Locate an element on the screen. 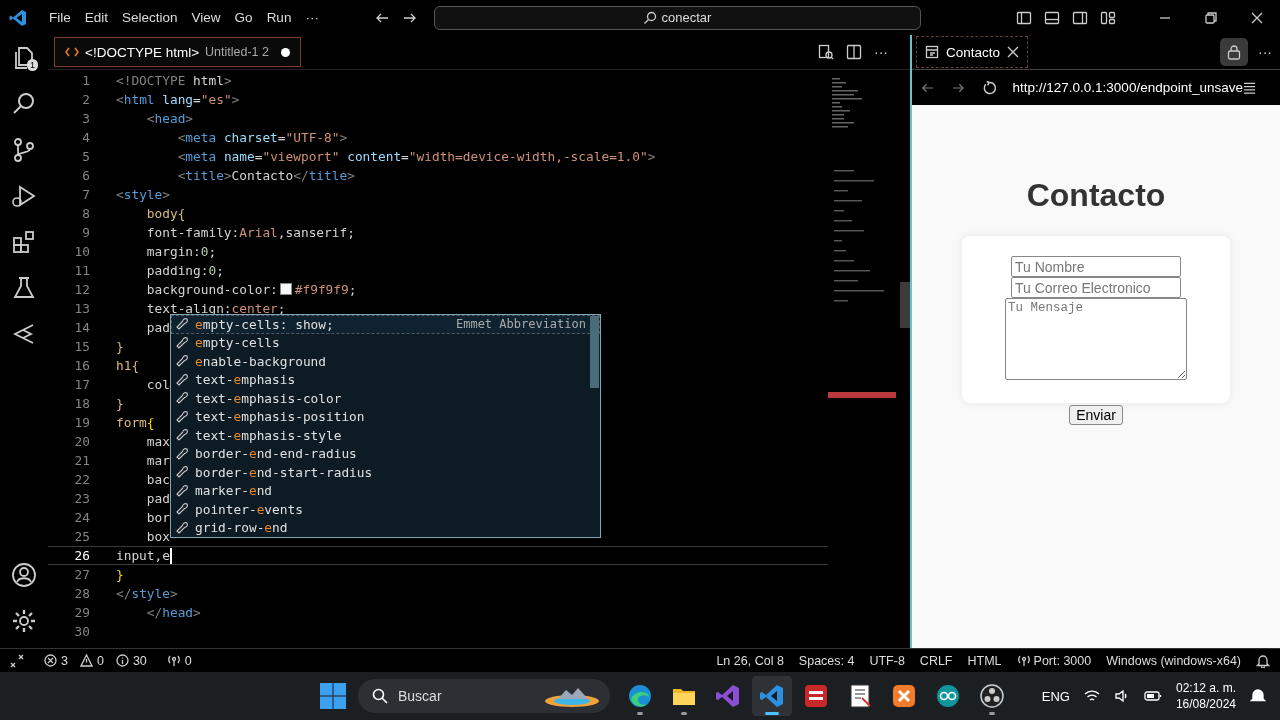  line-number: 11 is located at coordinates (82, 270).